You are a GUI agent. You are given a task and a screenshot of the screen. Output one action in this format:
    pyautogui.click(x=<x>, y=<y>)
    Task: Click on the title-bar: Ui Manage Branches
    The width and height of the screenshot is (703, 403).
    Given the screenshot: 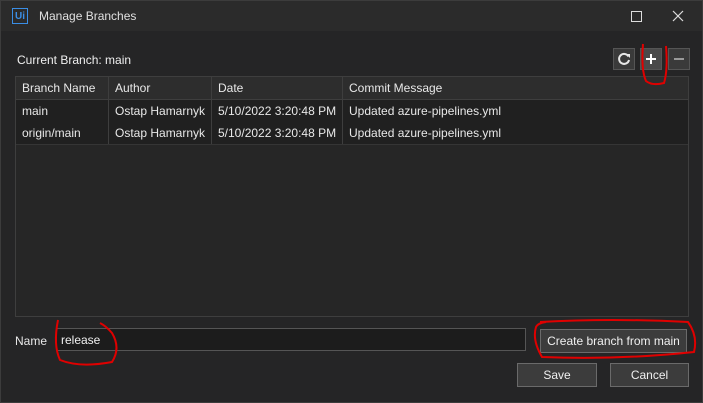 What is the action you would take?
    pyautogui.click(x=351, y=16)
    